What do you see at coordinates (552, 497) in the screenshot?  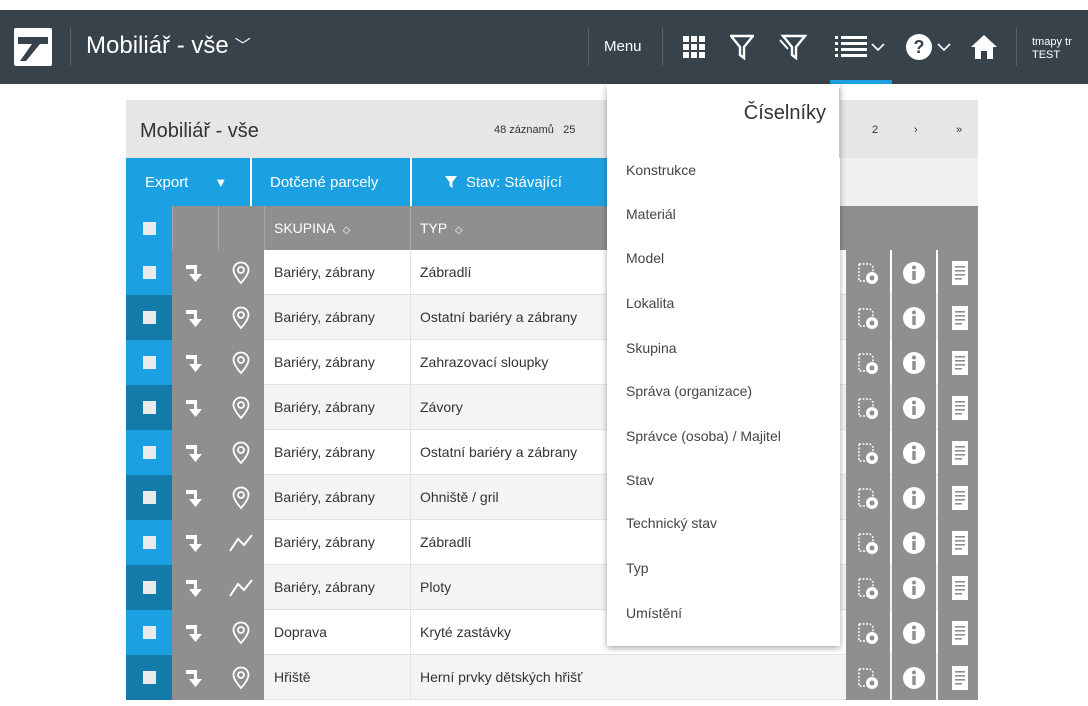 I see `table-row: Bariéry, zábrany Ohniště / gril` at bounding box center [552, 497].